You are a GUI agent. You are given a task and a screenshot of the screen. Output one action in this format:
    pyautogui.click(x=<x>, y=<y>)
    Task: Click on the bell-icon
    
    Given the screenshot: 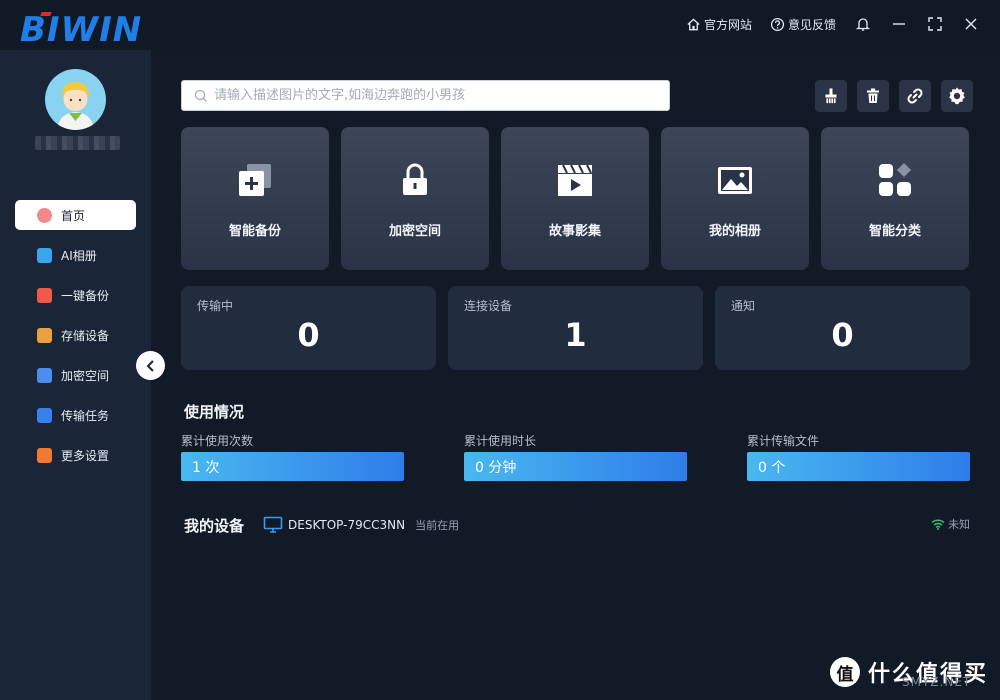 What is the action you would take?
    pyautogui.click(x=863, y=24)
    